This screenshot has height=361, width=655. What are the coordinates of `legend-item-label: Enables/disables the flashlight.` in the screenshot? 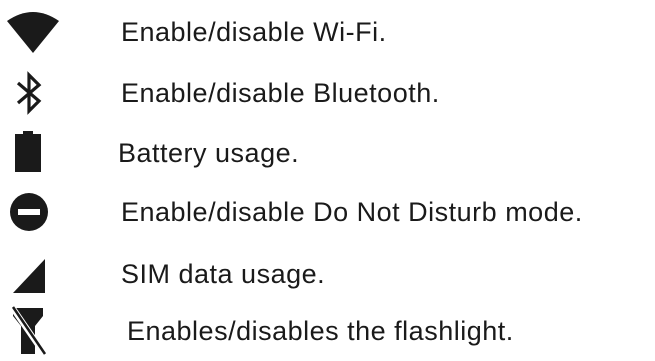 It's located at (320, 331).